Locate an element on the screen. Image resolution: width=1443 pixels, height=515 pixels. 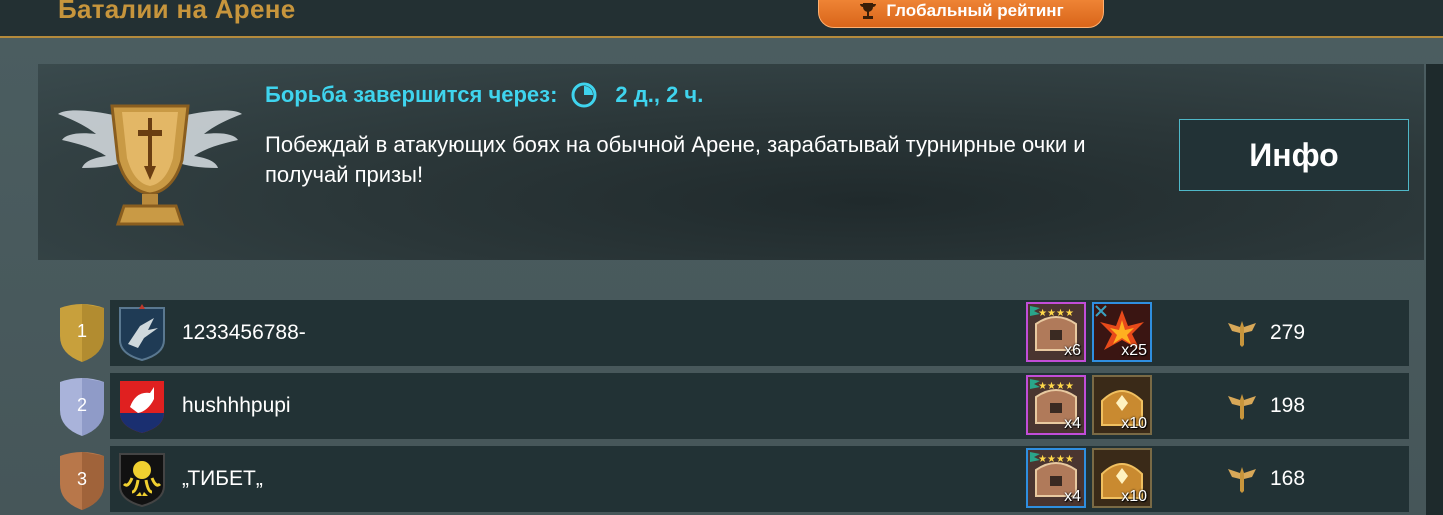
top-bar: Баталии на Арене Глобальный рейтинг is located at coordinates (721, 19).